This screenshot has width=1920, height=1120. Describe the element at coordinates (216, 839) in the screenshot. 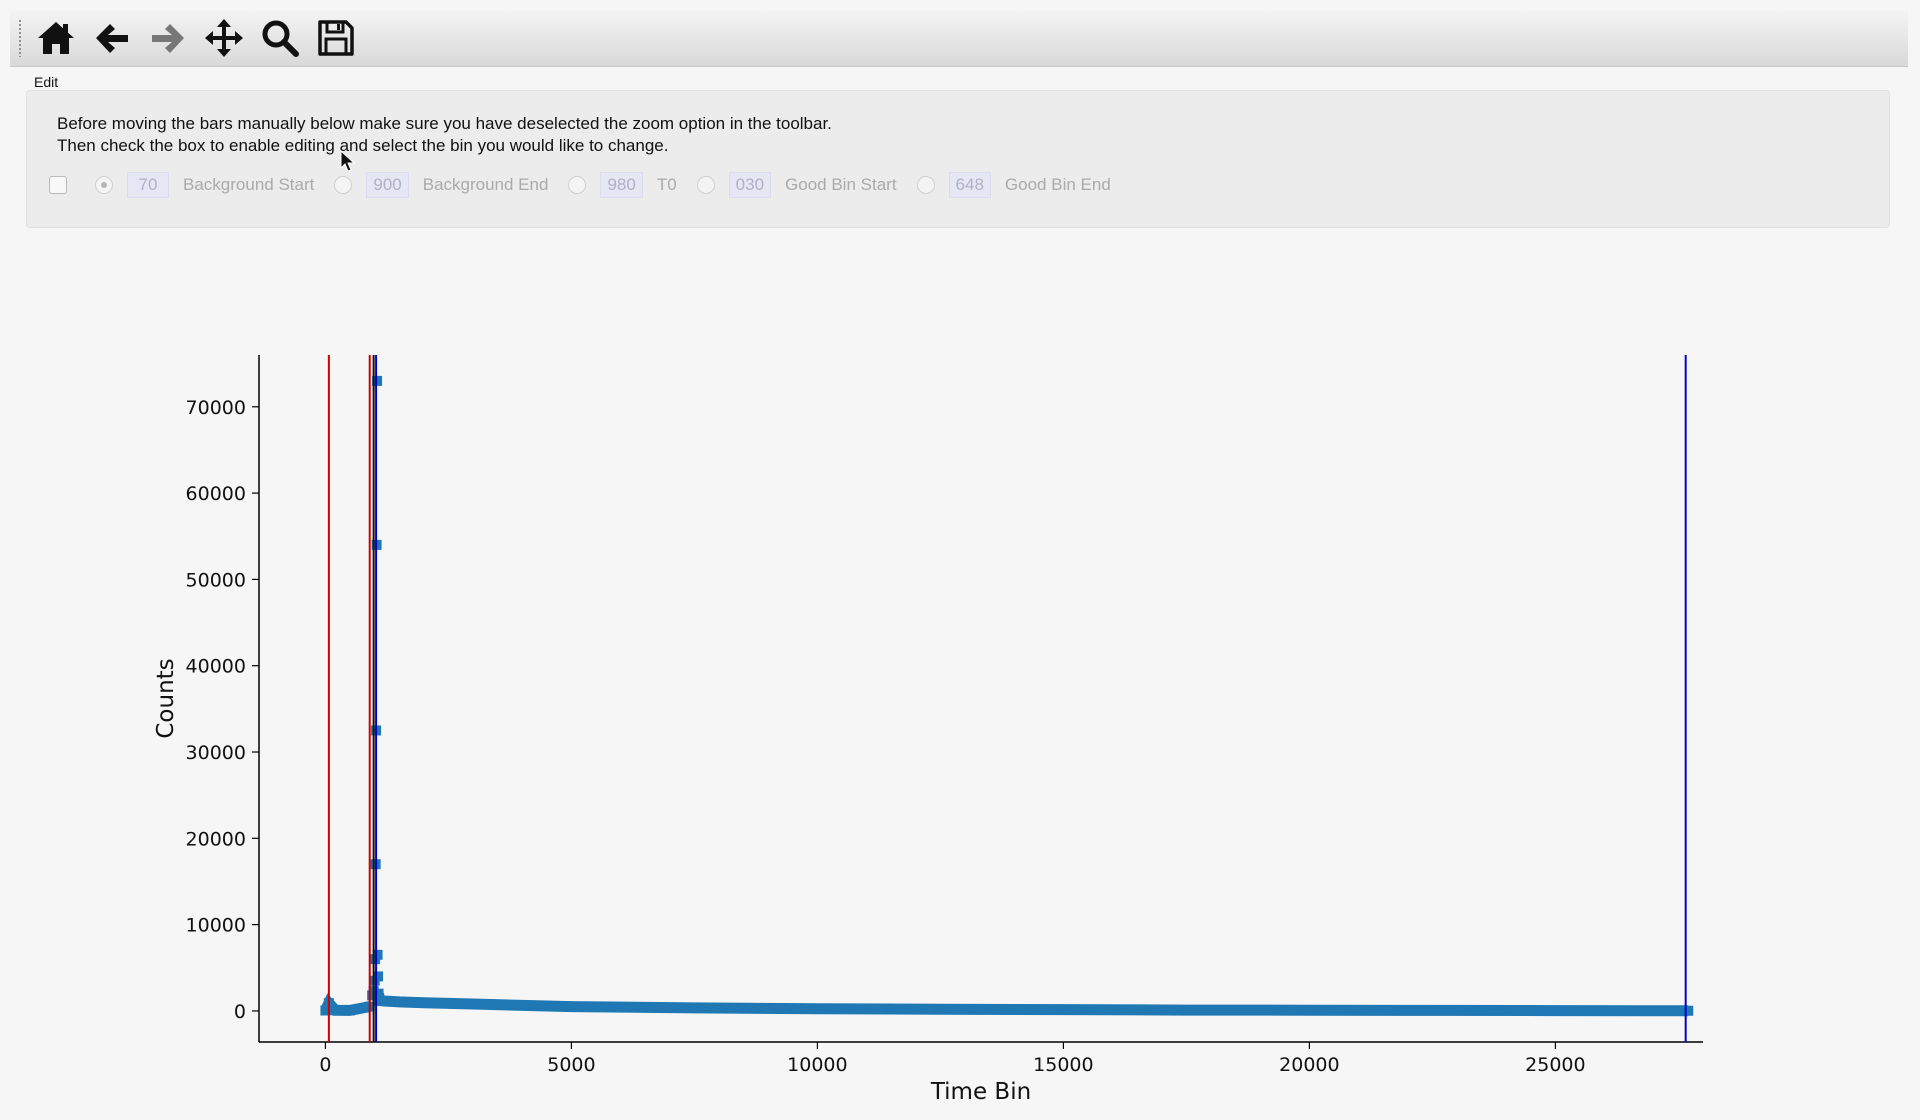

I see `y-tick-label: 20000` at that location.